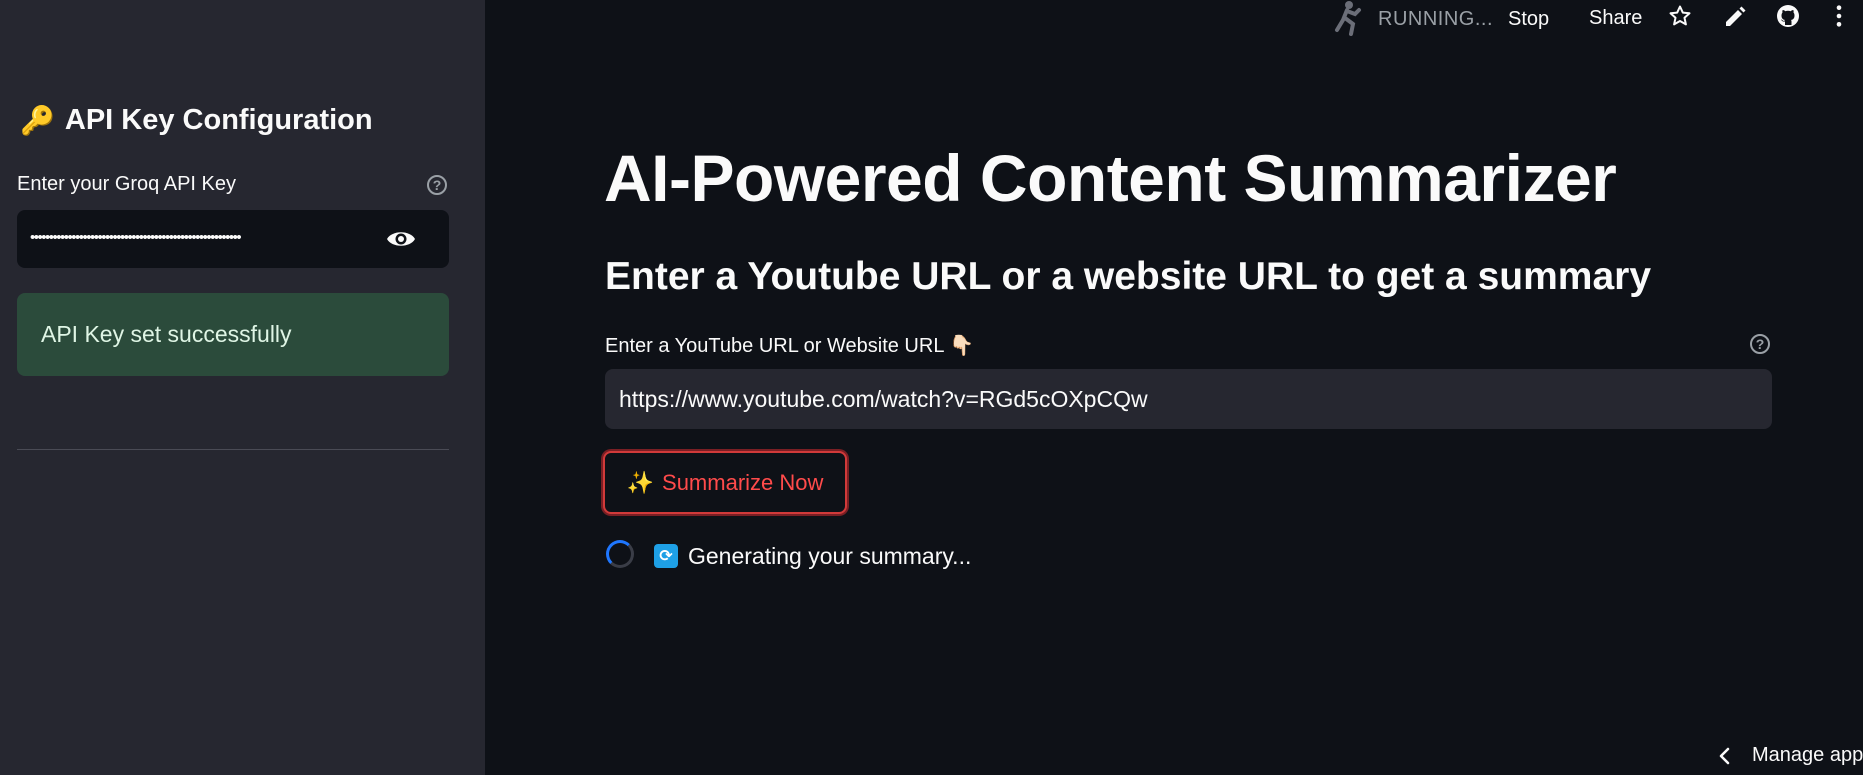 The height and width of the screenshot is (775, 1863). What do you see at coordinates (1188, 399) in the screenshot?
I see `url-input` at bounding box center [1188, 399].